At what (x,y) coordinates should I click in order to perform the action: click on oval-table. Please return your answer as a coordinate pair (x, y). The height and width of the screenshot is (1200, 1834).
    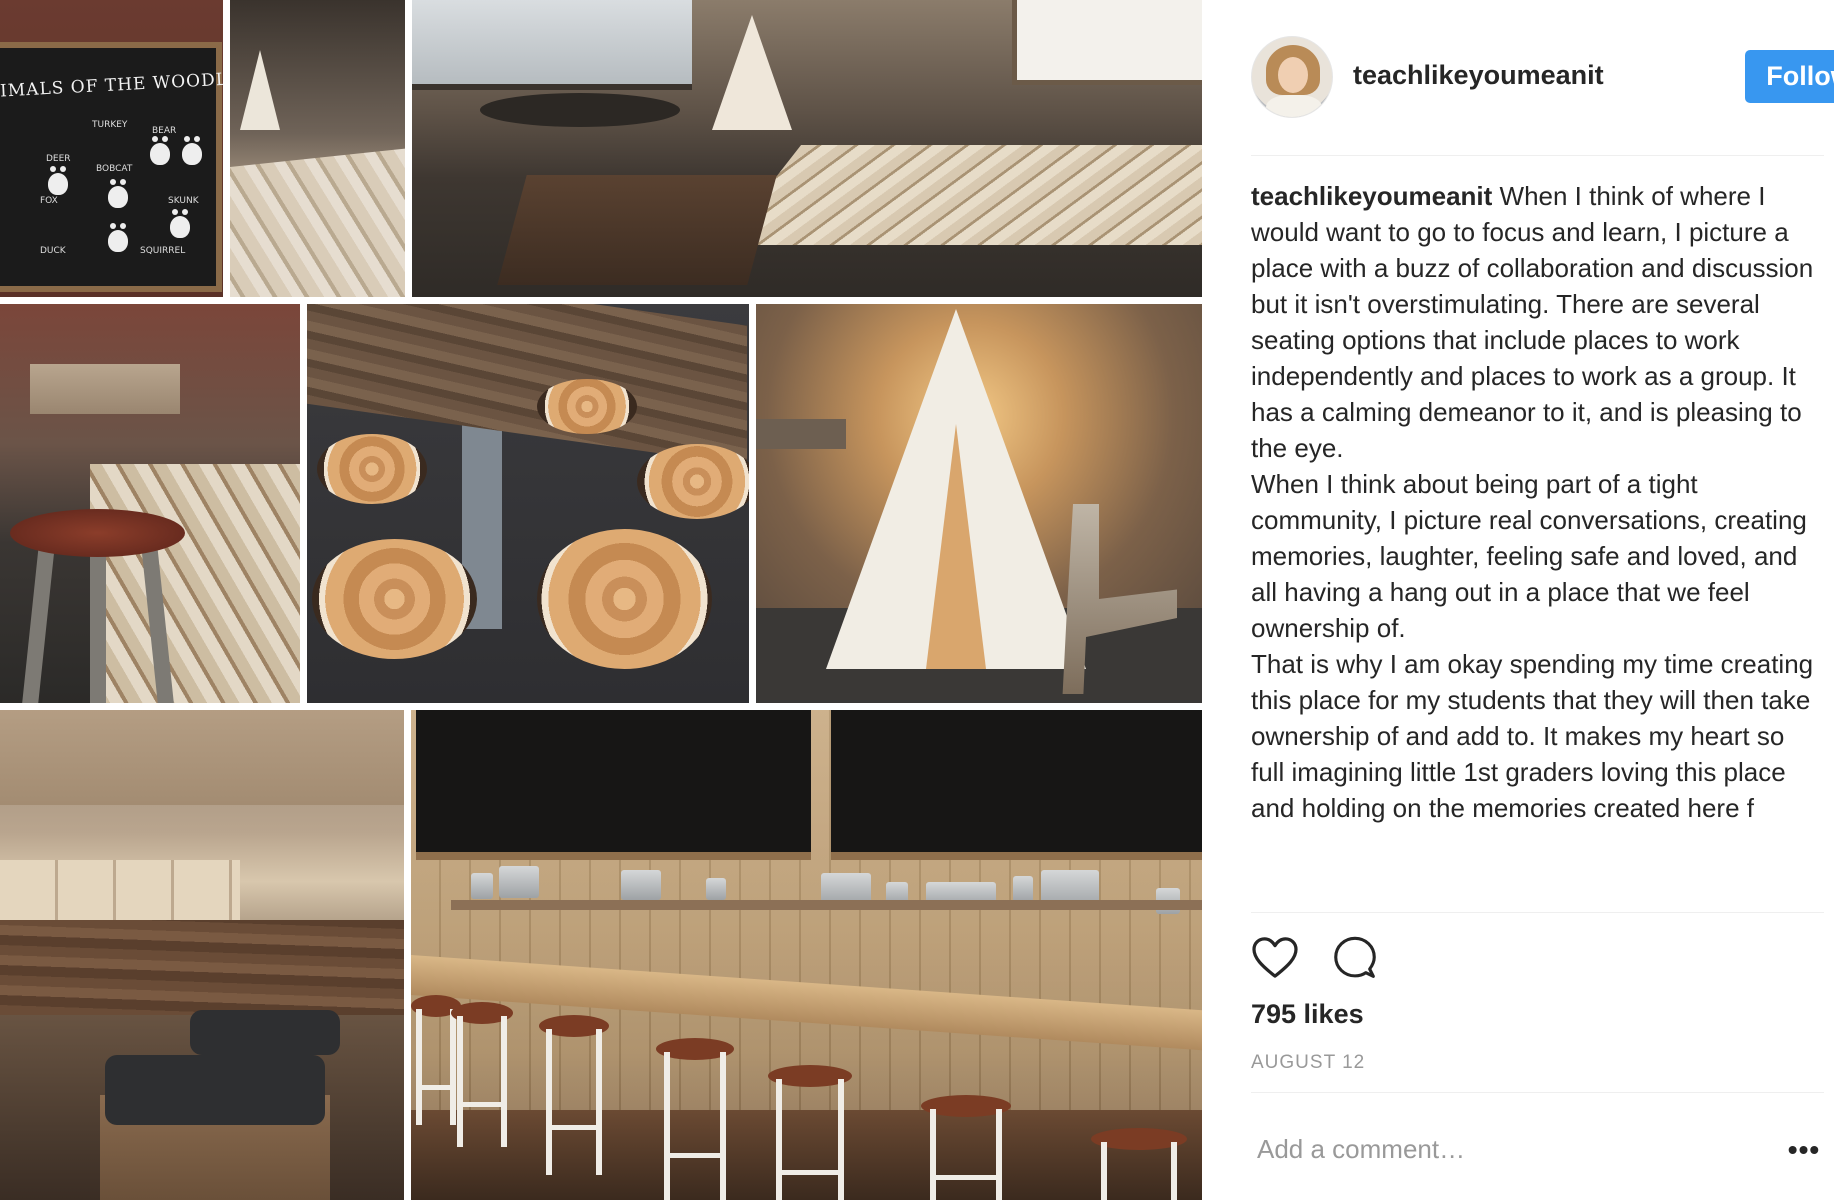
    Looking at the image, I should click on (580, 110).